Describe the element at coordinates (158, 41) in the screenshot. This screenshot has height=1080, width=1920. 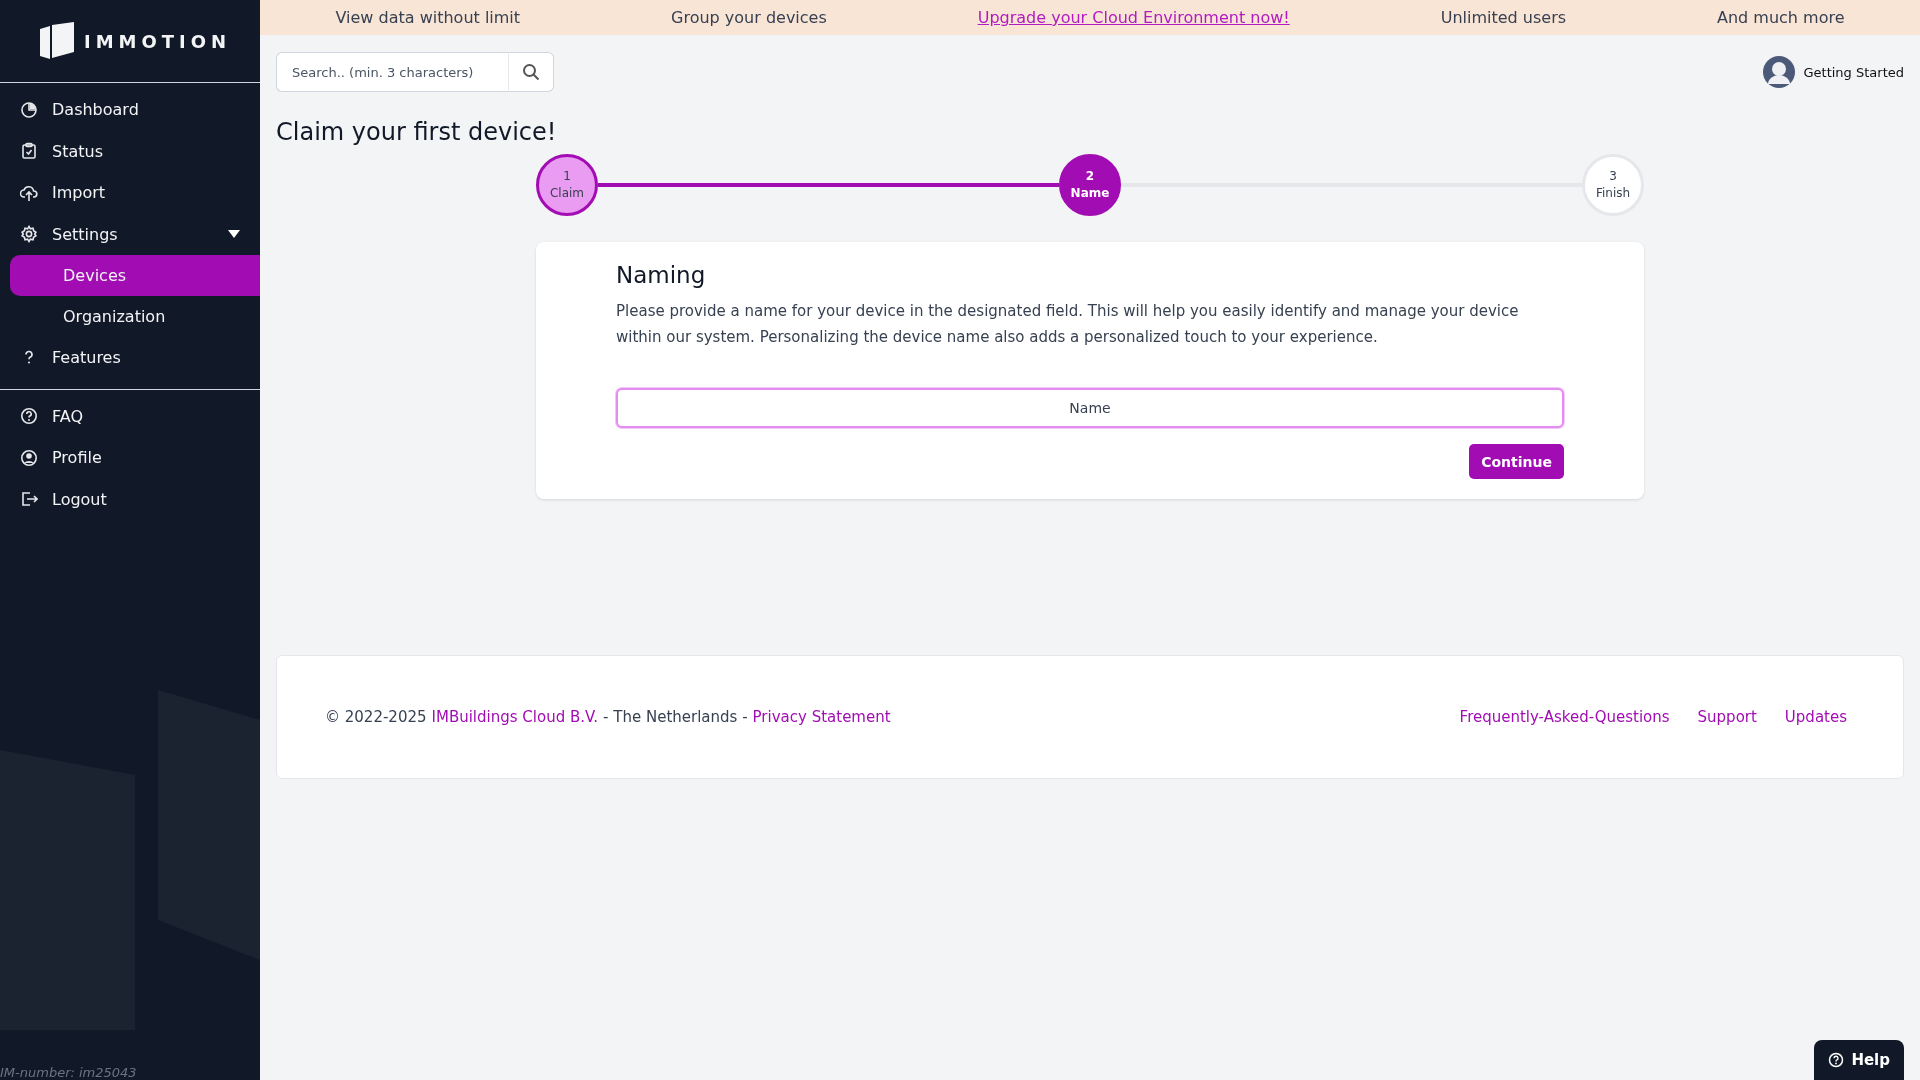
I see `logo-text: IMMOTION` at that location.